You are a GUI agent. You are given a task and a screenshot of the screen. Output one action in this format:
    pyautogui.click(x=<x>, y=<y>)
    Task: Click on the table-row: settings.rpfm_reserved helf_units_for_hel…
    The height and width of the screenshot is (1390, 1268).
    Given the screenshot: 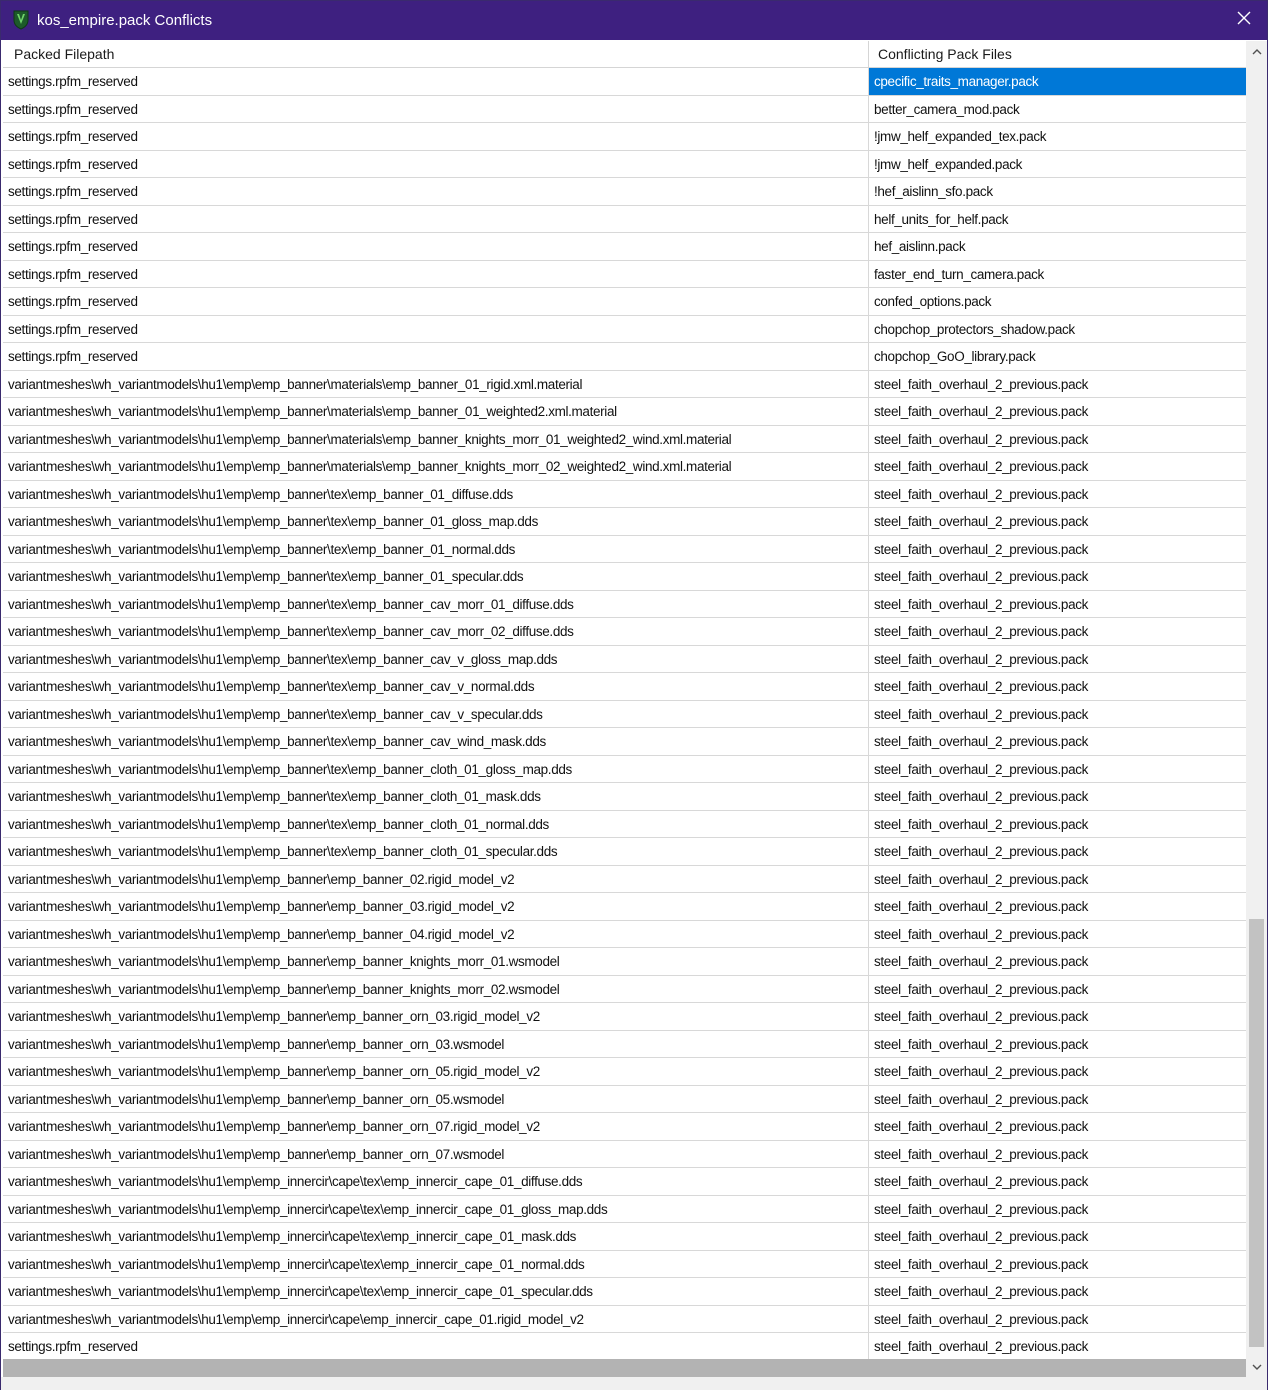 What is the action you would take?
    pyautogui.click(x=624, y=219)
    